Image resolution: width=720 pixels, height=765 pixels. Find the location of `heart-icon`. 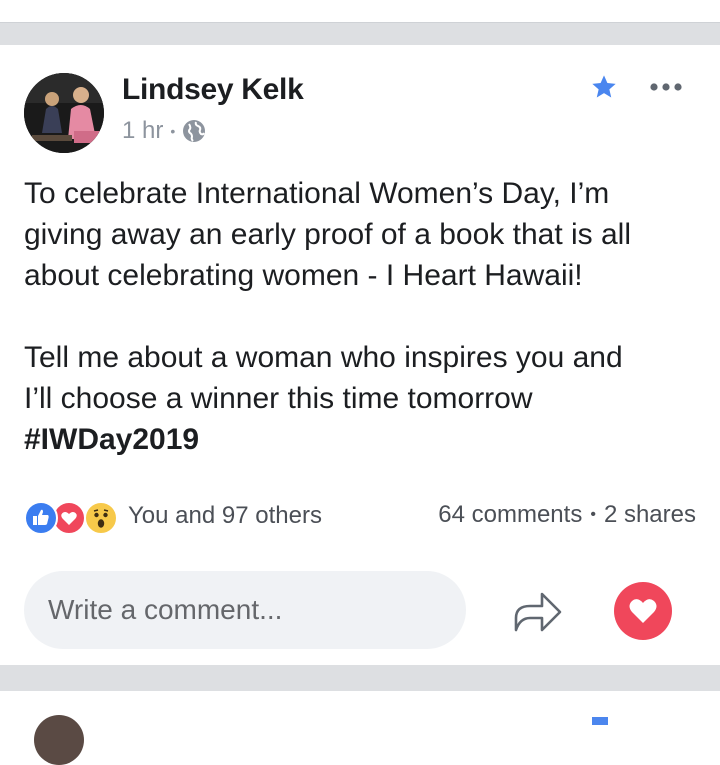

heart-icon is located at coordinates (643, 611).